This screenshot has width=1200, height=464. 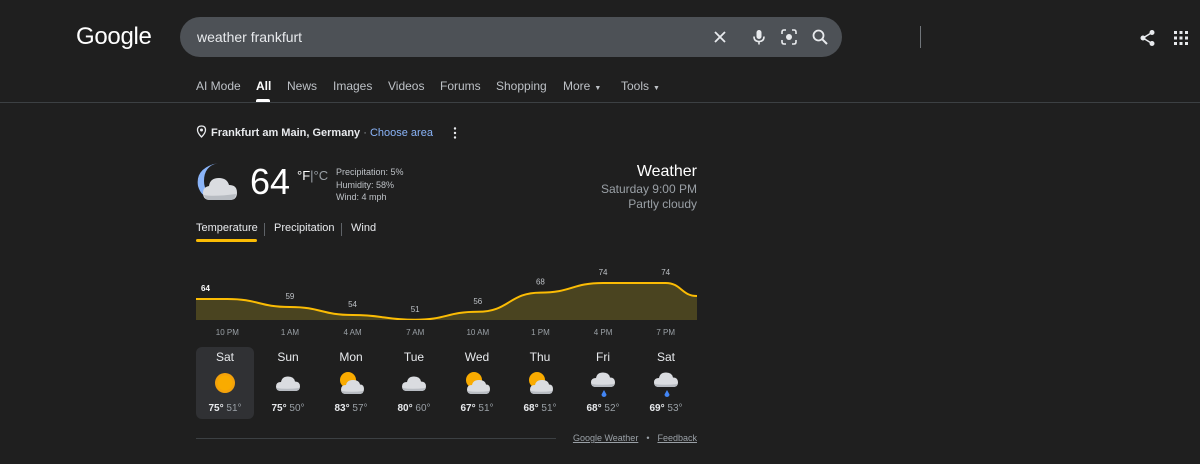 I want to click on day-low: 60°, so click(x=423, y=408).